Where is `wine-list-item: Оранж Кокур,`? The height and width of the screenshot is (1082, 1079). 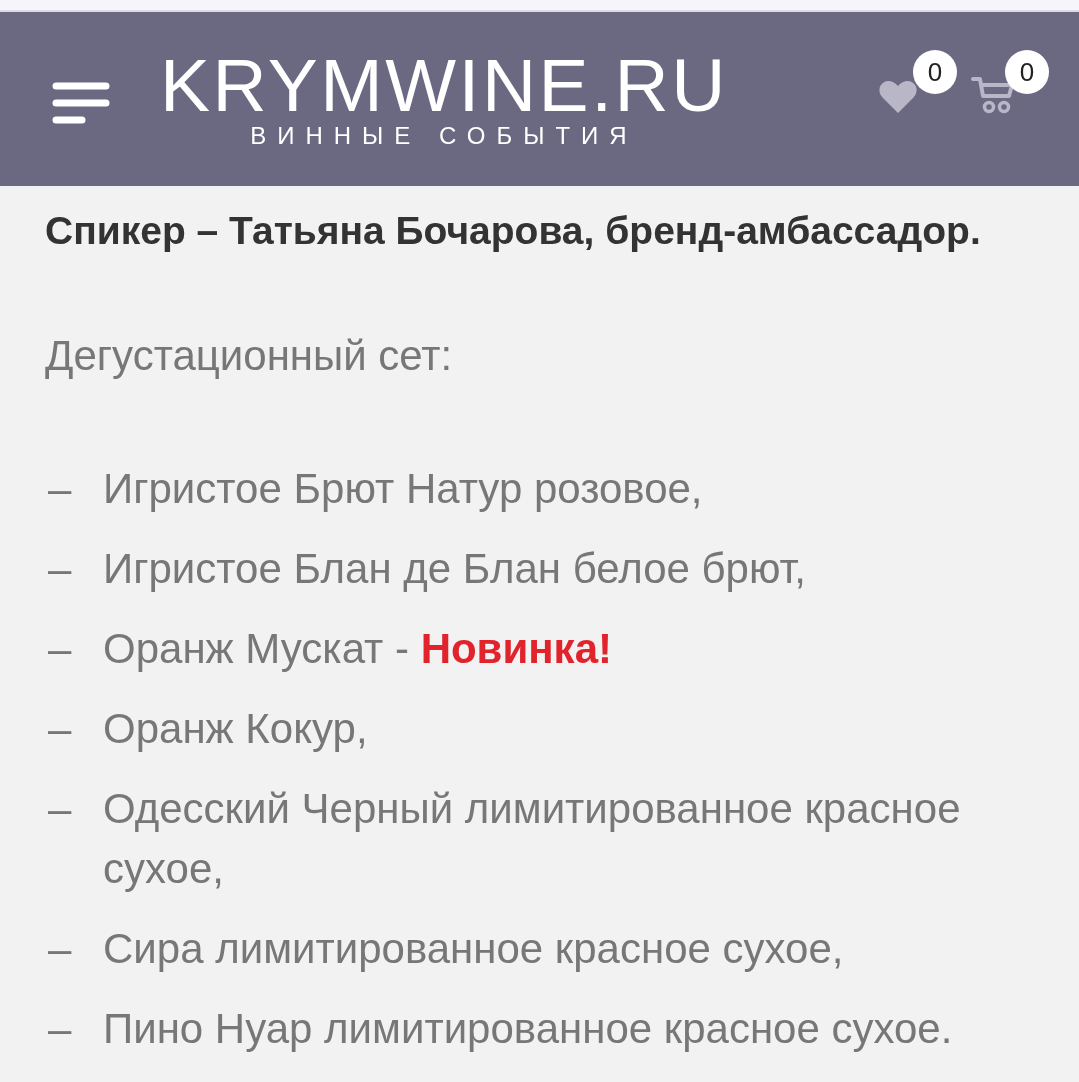
wine-list-item: Оранж Кокур, is located at coordinates (235, 729).